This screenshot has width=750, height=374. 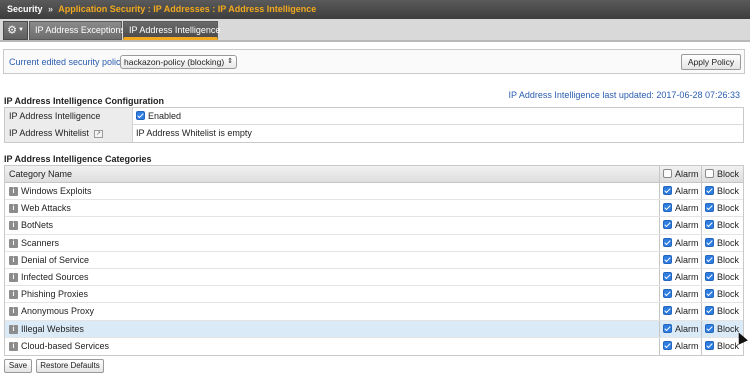 What do you see at coordinates (52, 328) in the screenshot?
I see `category-name: Illegal Websites` at bounding box center [52, 328].